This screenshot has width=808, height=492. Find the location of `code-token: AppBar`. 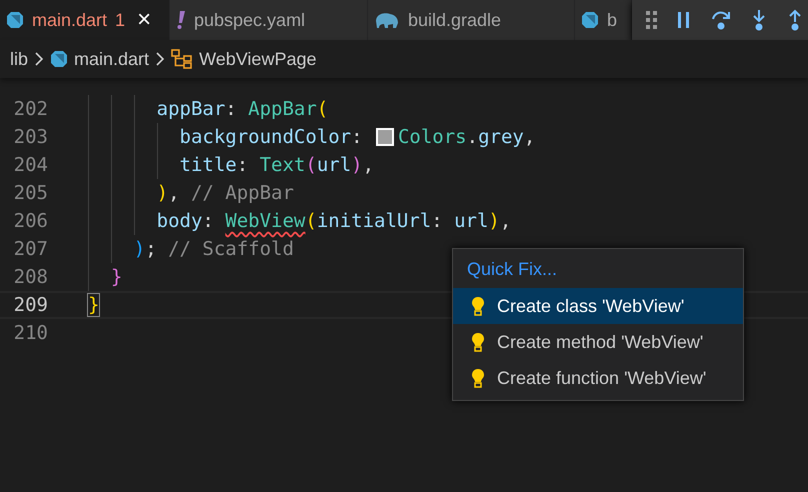

code-token: AppBar is located at coordinates (282, 109).